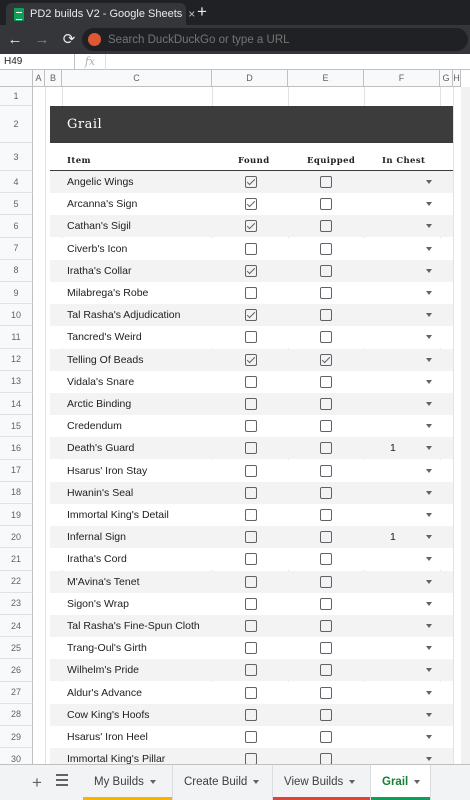 The image size is (470, 800). I want to click on column-header: F, so click(402, 78).